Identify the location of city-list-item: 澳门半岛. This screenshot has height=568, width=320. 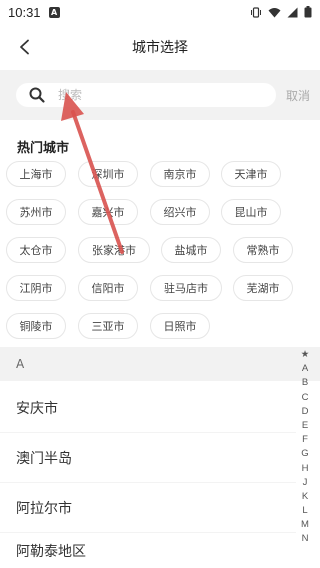
(148, 458).